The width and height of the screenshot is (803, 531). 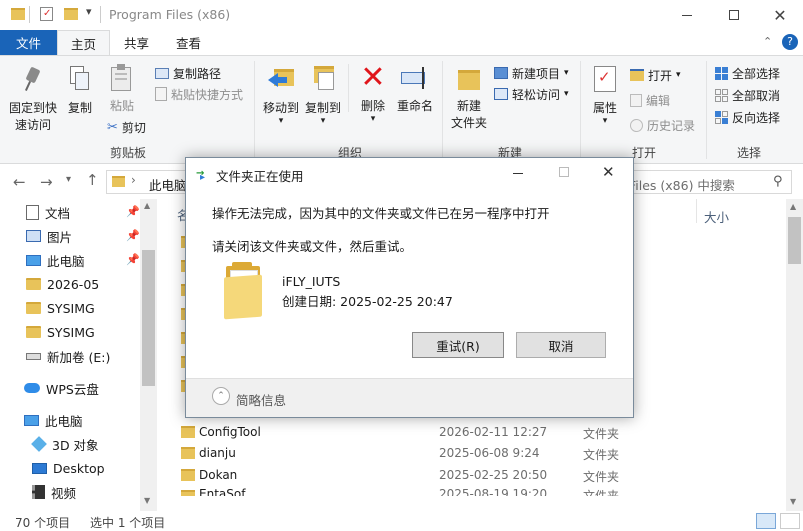 I want to click on select-all-button: 全部选择, so click(x=747, y=73).